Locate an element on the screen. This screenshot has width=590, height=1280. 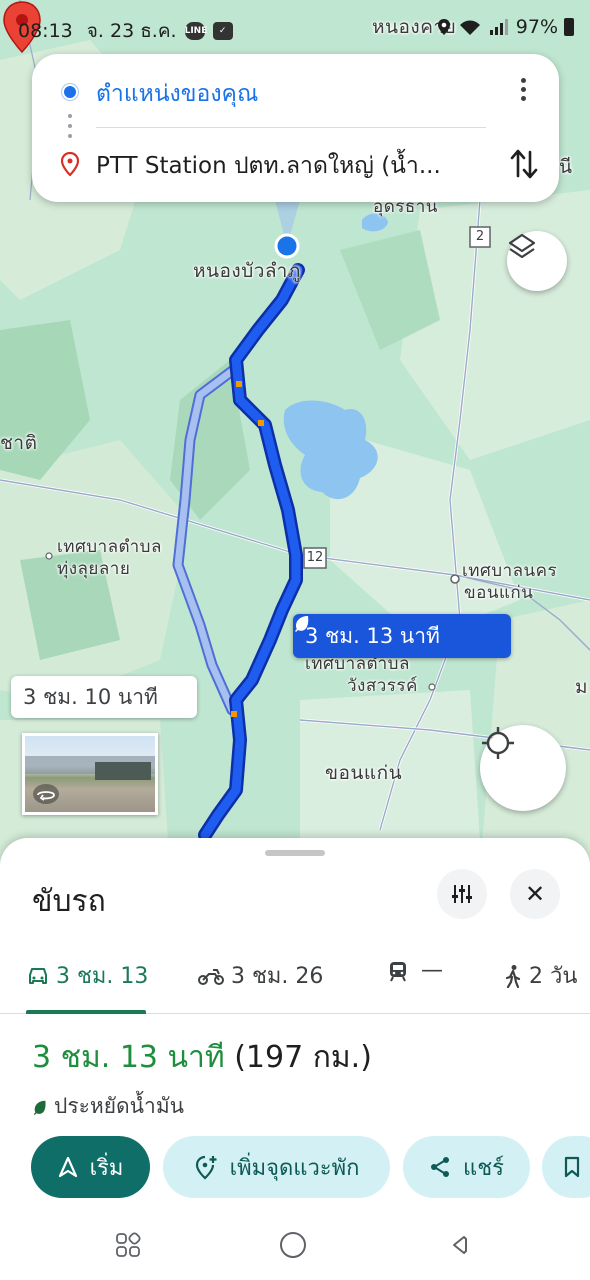
tab-walk: 2 วัน is located at coordinates (540, 975).